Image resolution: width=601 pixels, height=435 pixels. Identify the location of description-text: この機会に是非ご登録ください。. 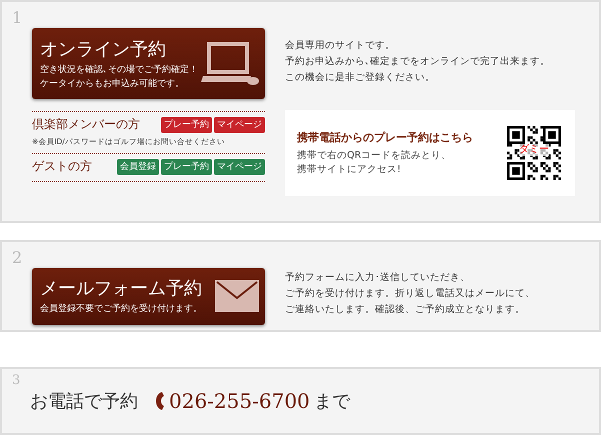
(360, 78).